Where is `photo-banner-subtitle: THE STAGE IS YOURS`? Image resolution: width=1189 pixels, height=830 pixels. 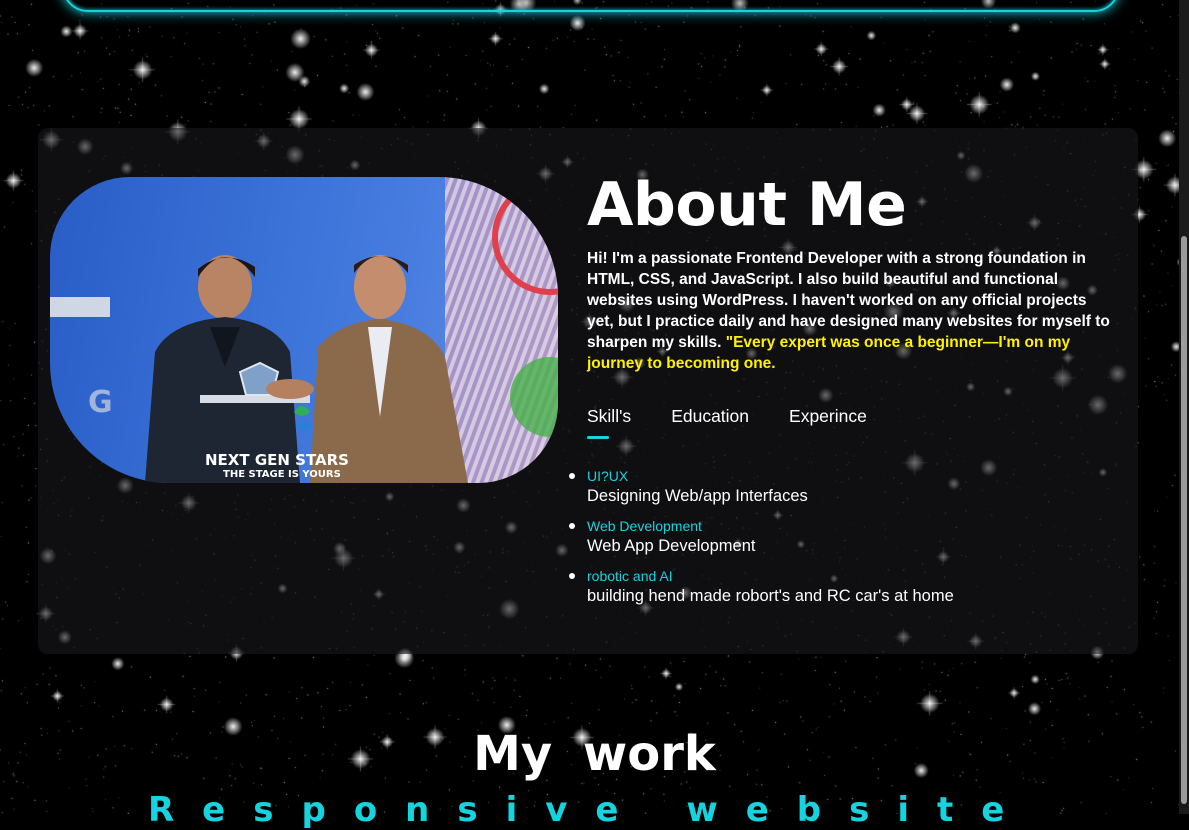
photo-banner-subtitle: THE STAGE IS YOURS is located at coordinates (282, 474).